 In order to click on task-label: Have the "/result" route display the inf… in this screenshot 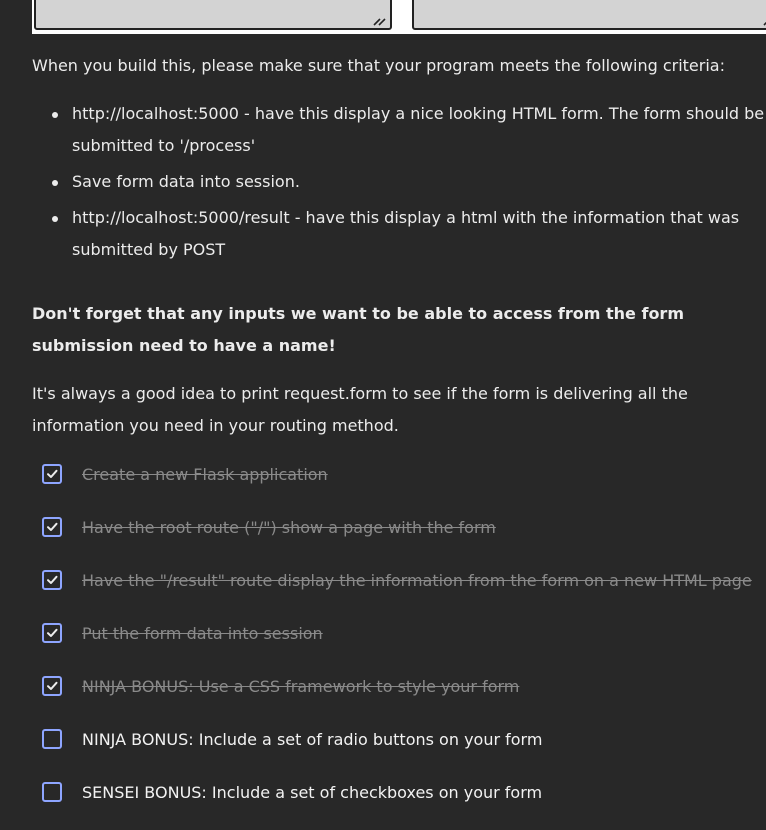, I will do `click(417, 580)`.